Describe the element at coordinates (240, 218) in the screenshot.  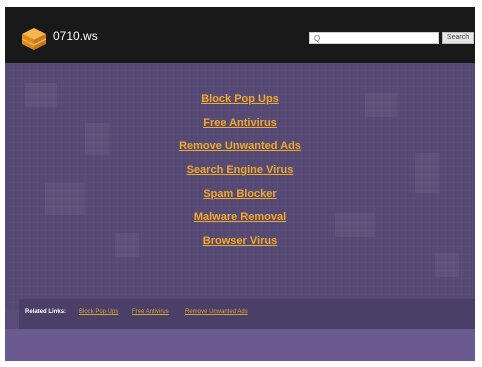
I see `link-malware-removal: Malware Removal` at that location.